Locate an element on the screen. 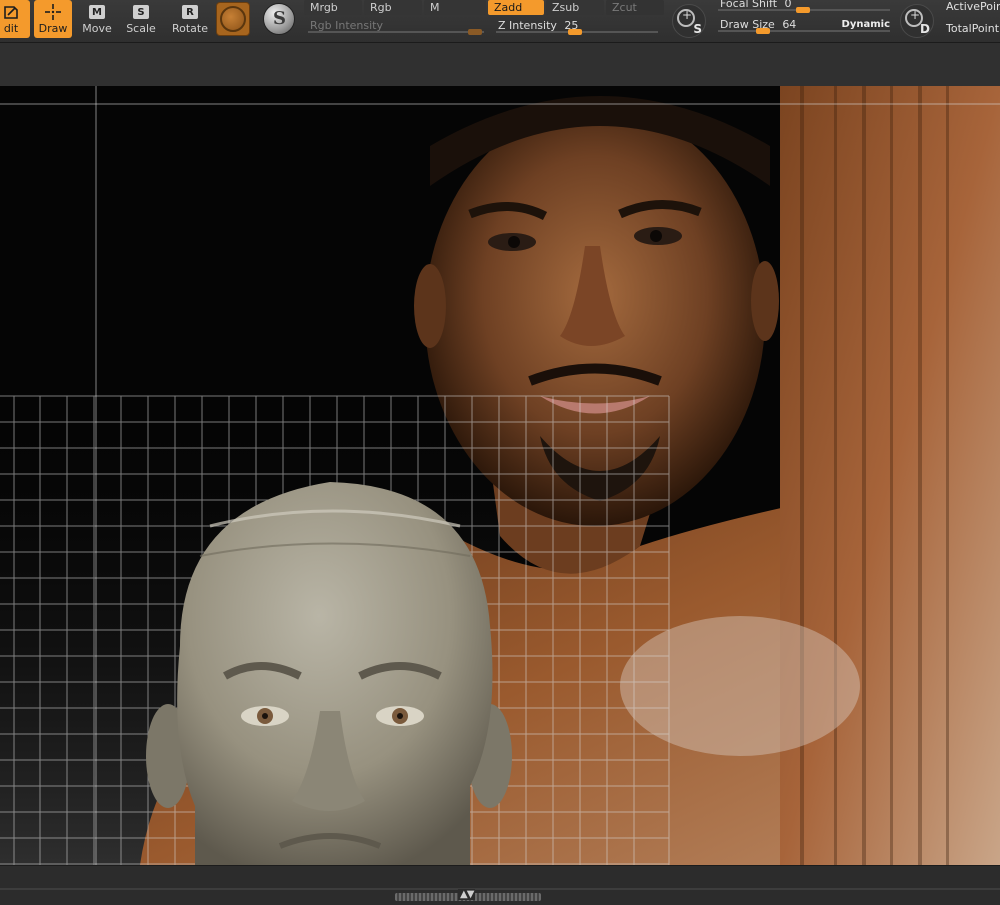 This screenshot has width=1000, height=905. stroke-button is located at coordinates (279, 19).